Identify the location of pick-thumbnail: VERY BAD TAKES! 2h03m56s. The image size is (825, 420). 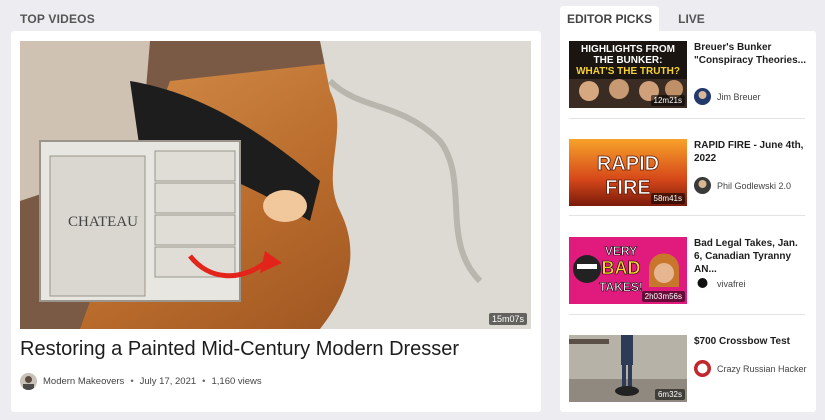
(628, 270).